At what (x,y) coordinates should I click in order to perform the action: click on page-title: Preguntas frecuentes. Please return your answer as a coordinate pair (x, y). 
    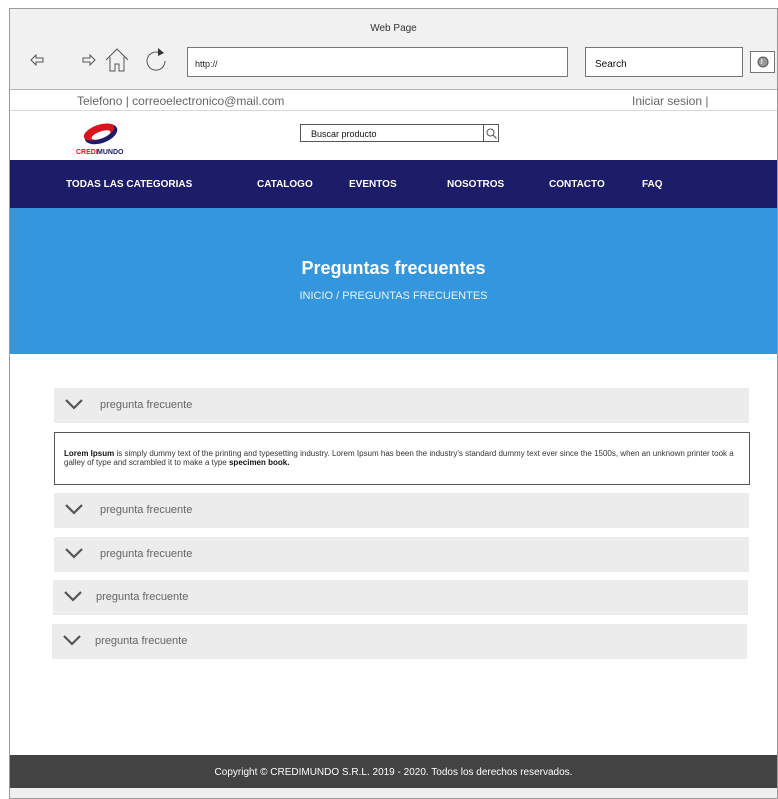
    Looking at the image, I should click on (393, 268).